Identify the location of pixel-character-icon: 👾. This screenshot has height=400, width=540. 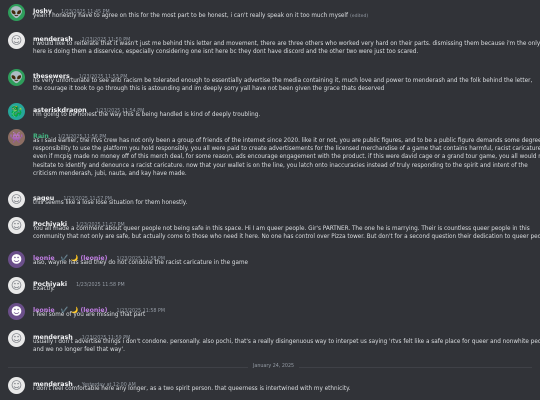
(16, 137).